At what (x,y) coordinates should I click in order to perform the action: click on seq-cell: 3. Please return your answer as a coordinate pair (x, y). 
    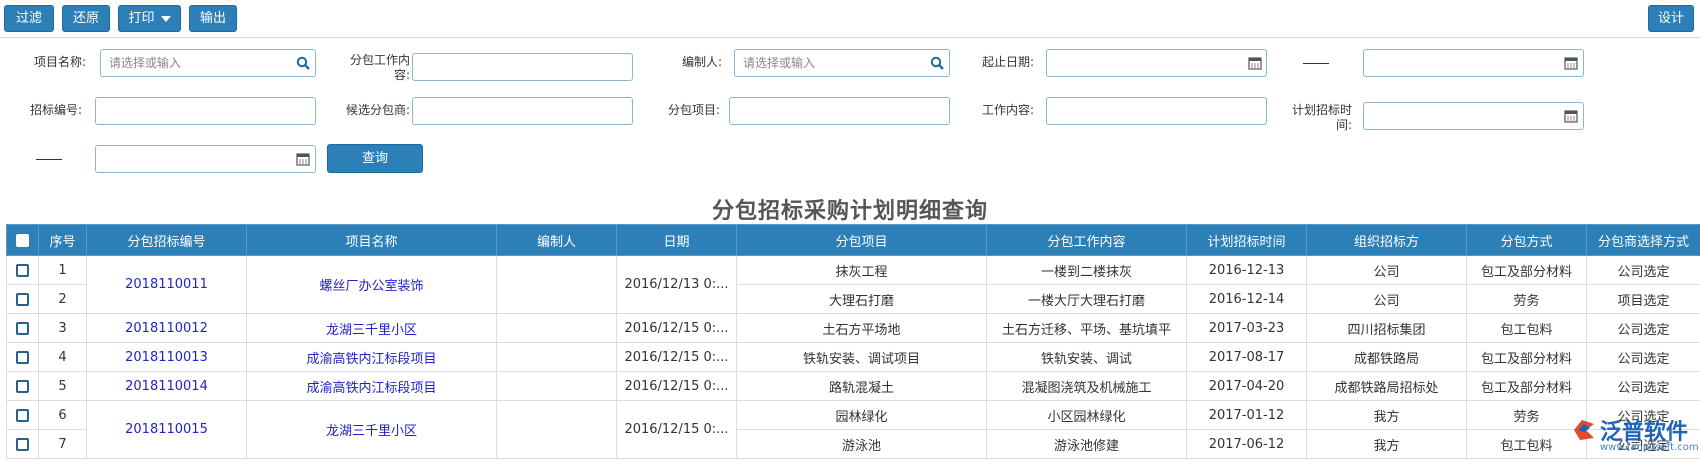
    Looking at the image, I should click on (62, 328).